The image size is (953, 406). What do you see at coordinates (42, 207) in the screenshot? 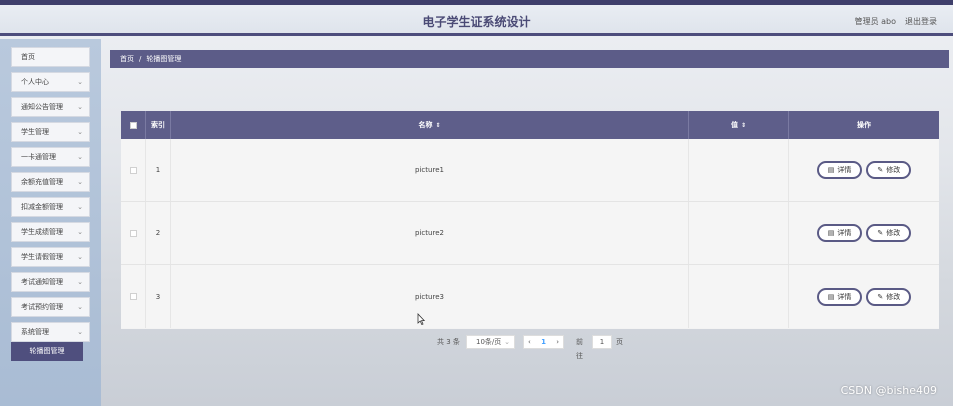
I see `sidebar-item-label: 扣减金额管理` at bounding box center [42, 207].